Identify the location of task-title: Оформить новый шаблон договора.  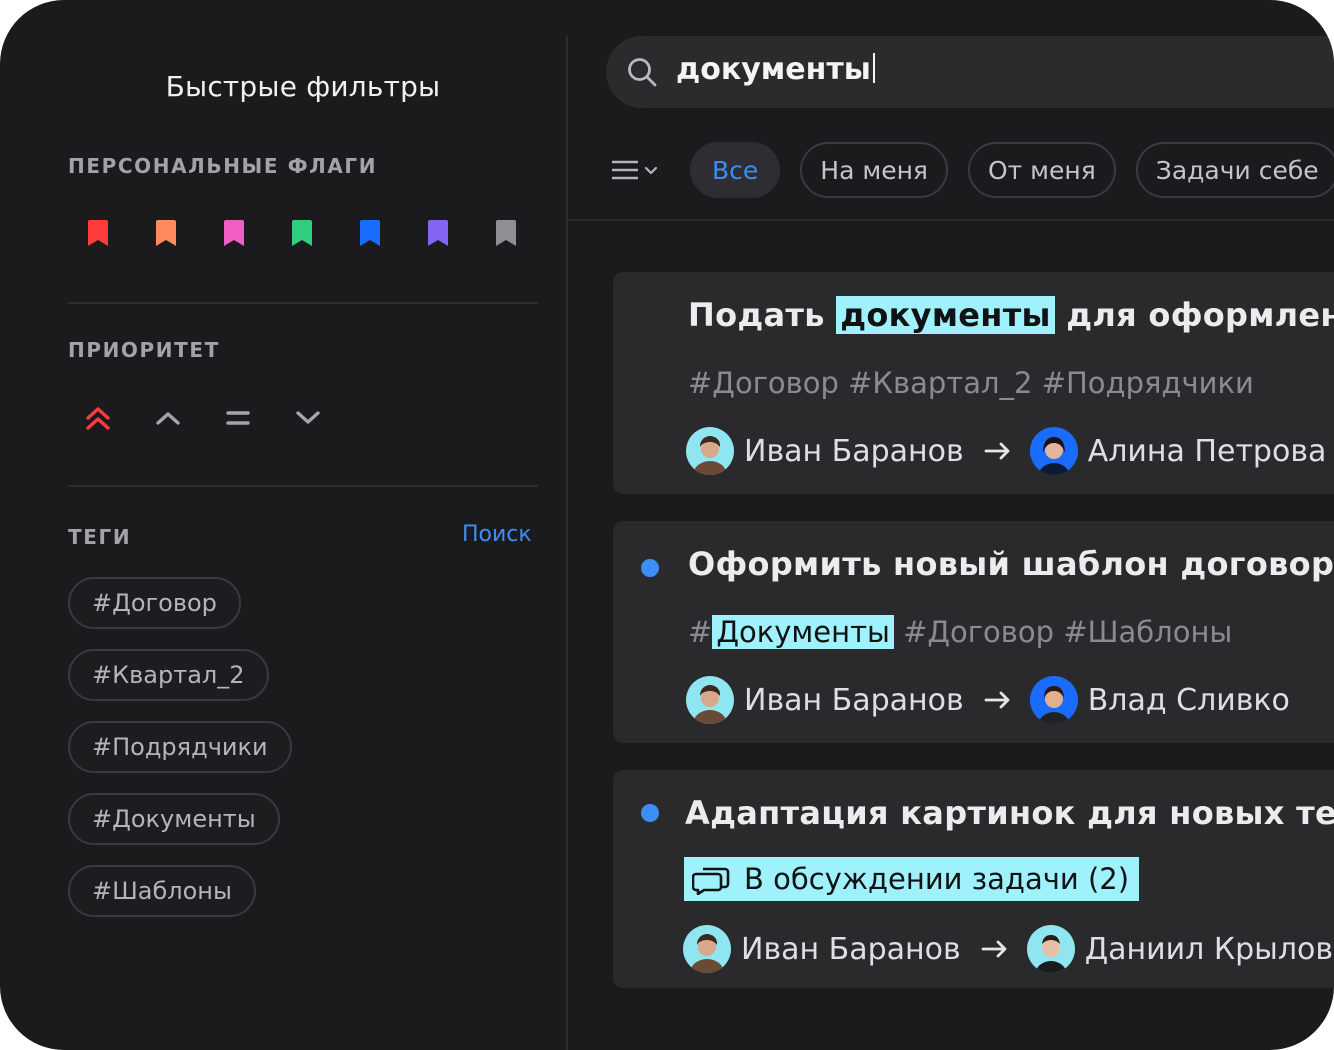
(1011, 564).